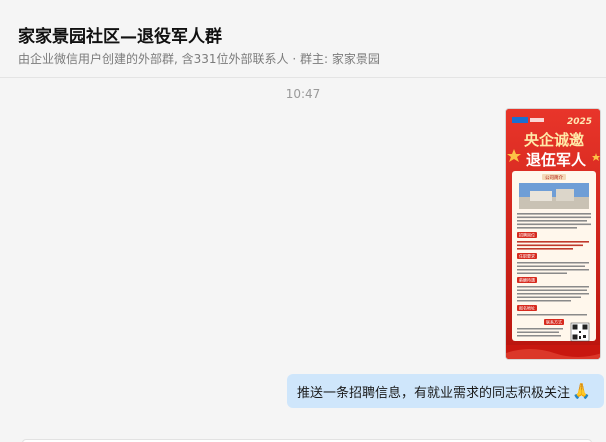  I want to click on poster-year: 2025, so click(579, 122).